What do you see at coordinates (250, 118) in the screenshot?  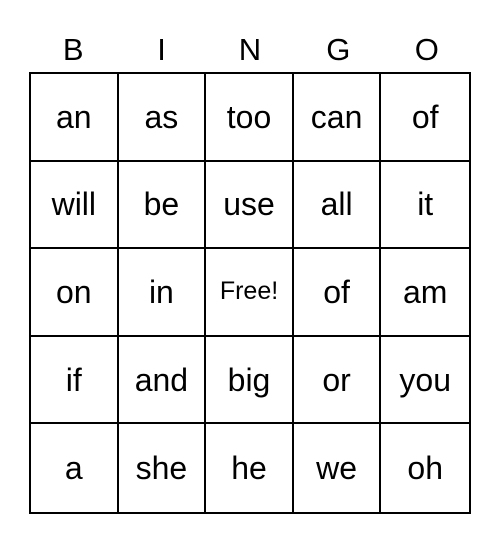 I see `bingo-cell: too` at bounding box center [250, 118].